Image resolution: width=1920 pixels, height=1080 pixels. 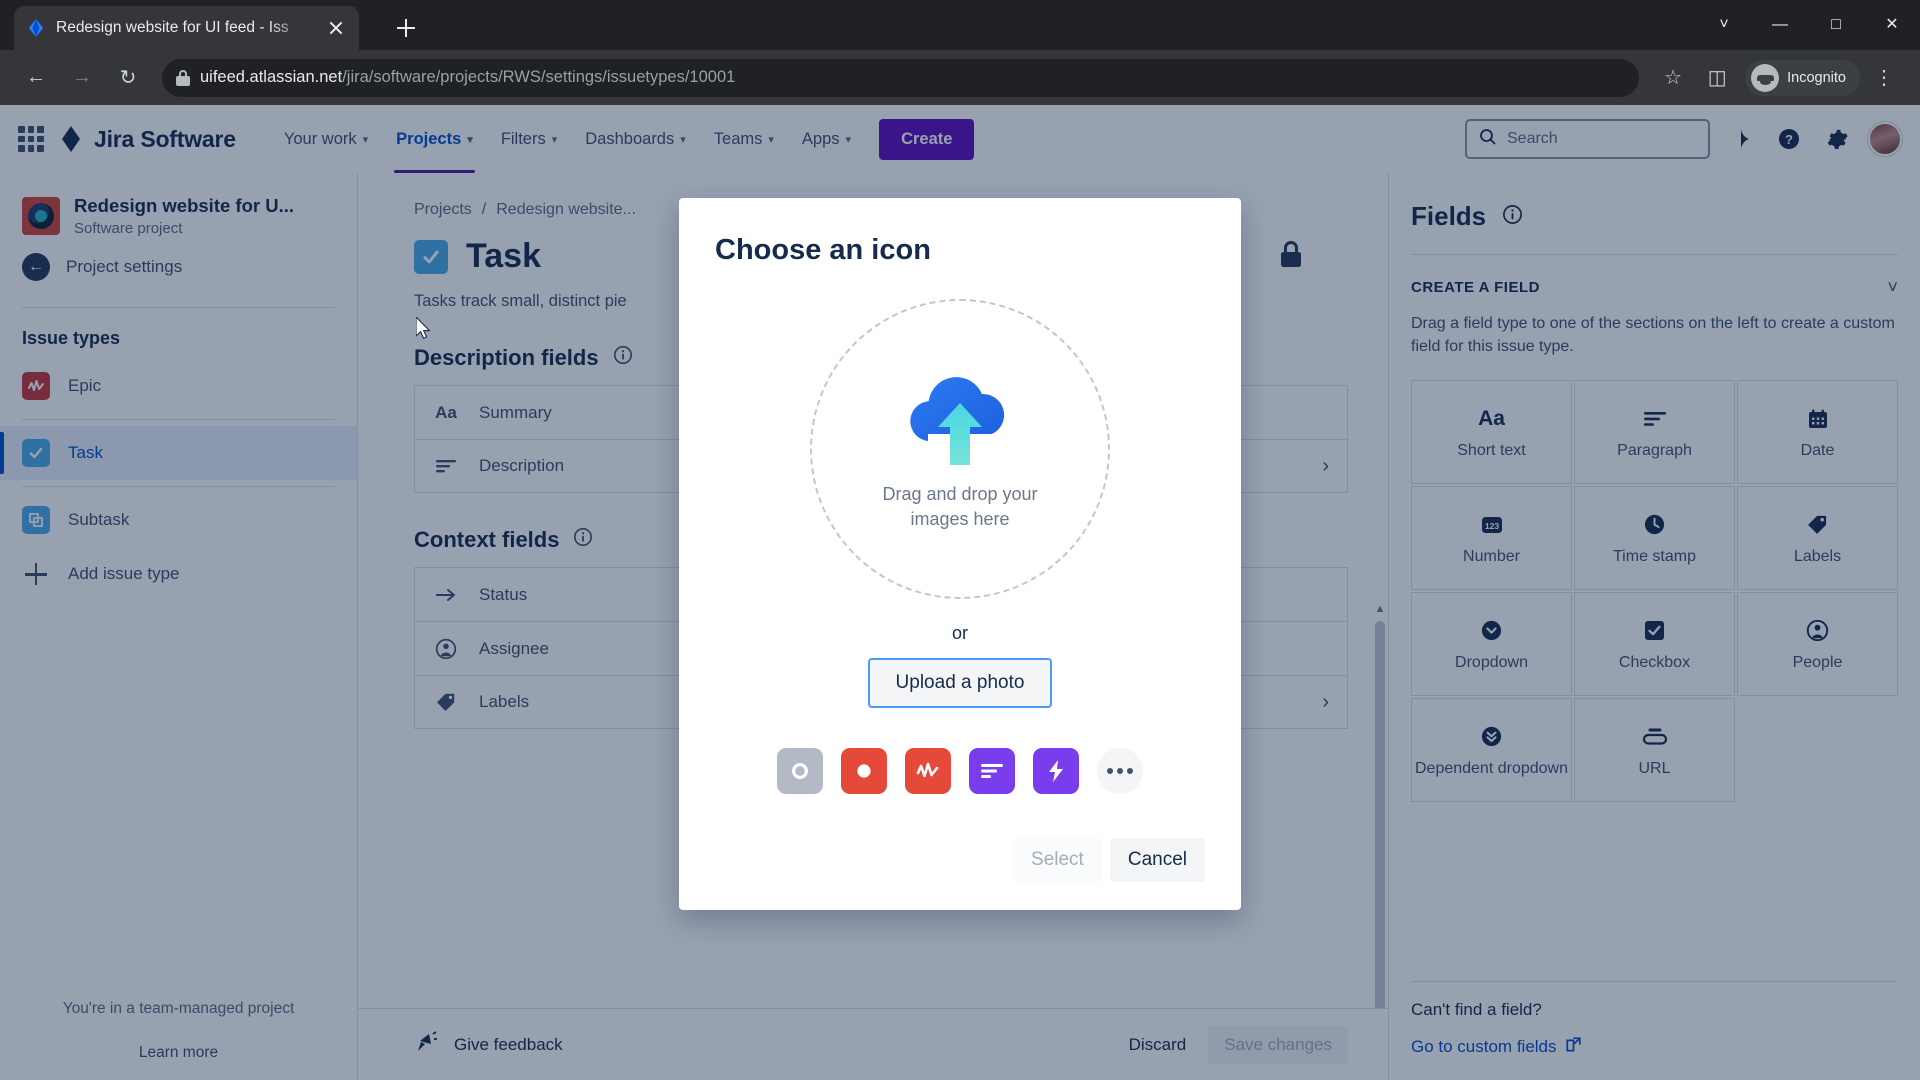 What do you see at coordinates (406, 28) in the screenshot?
I see `new-tab-button` at bounding box center [406, 28].